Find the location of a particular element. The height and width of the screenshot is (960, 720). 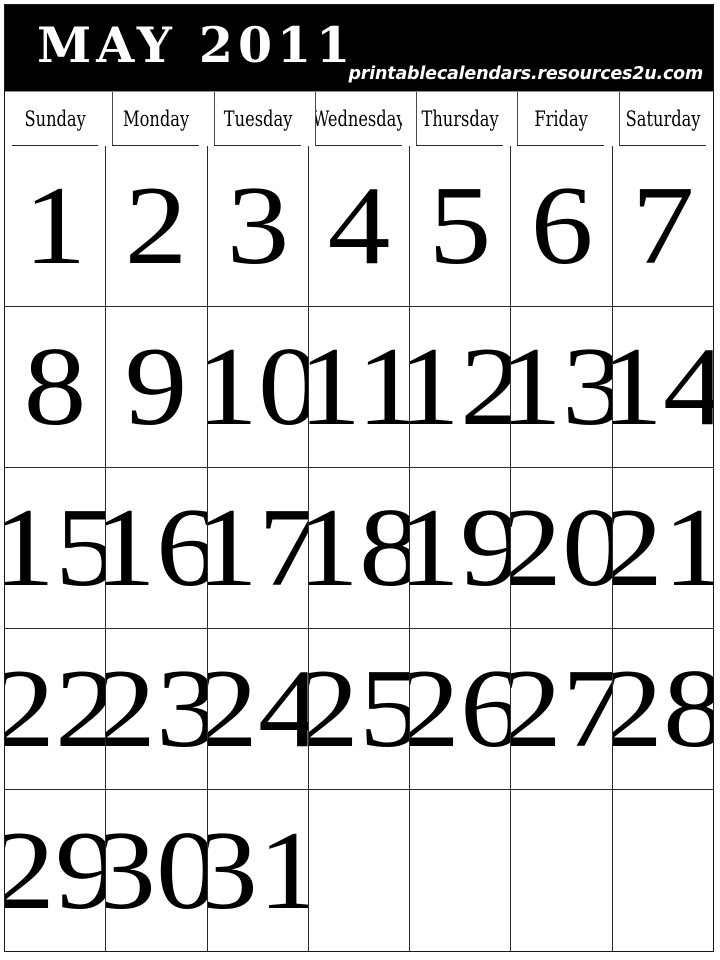

day-number: 15 is located at coordinates (55, 548).